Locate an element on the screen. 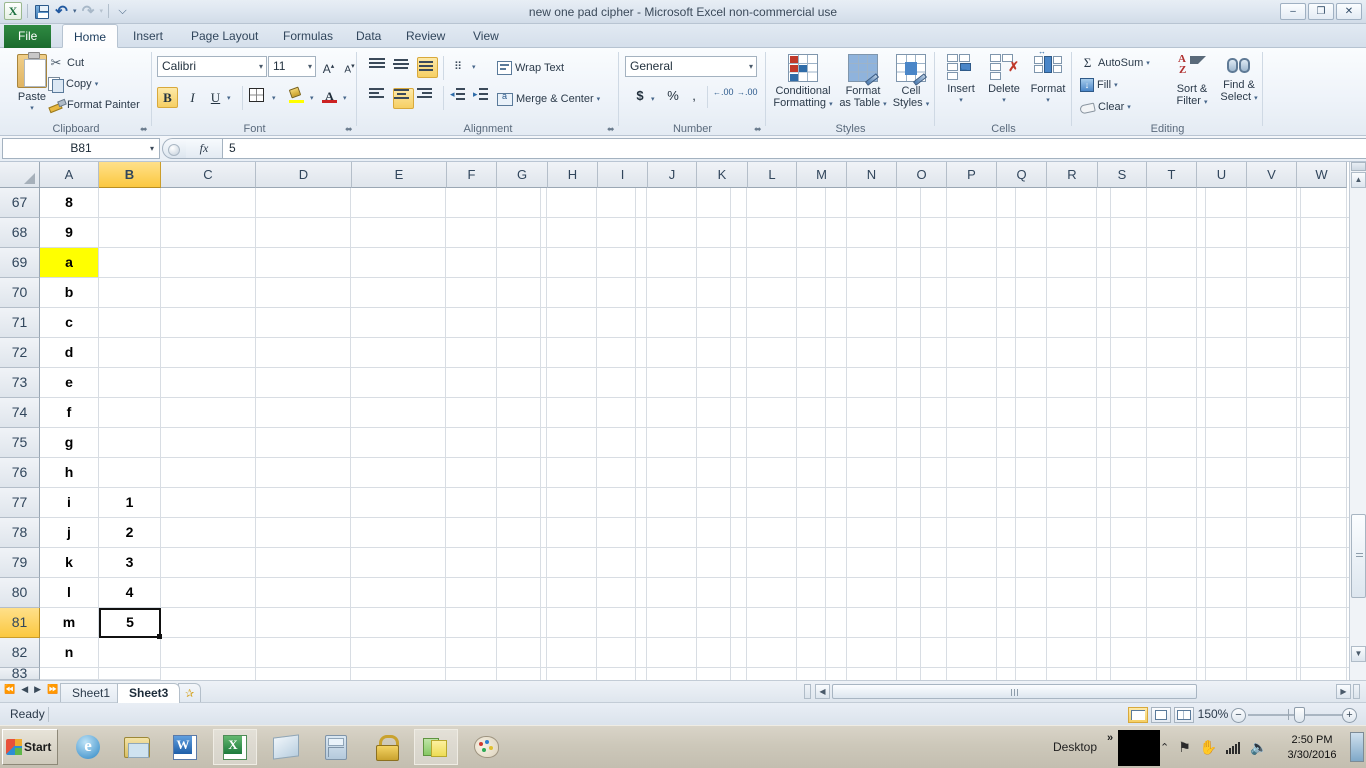 This screenshot has width=1366, height=768. fill-caret-icon: ▾ is located at coordinates (1116, 85).